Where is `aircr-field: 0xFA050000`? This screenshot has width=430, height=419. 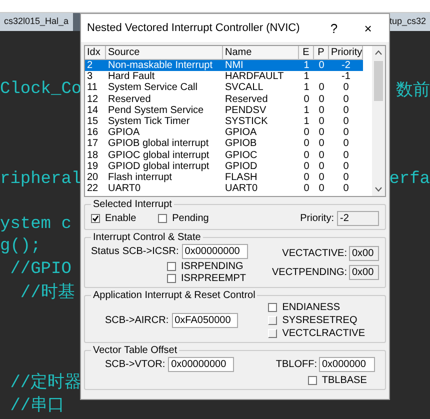 aircr-field: 0xFA050000 is located at coordinates (205, 320).